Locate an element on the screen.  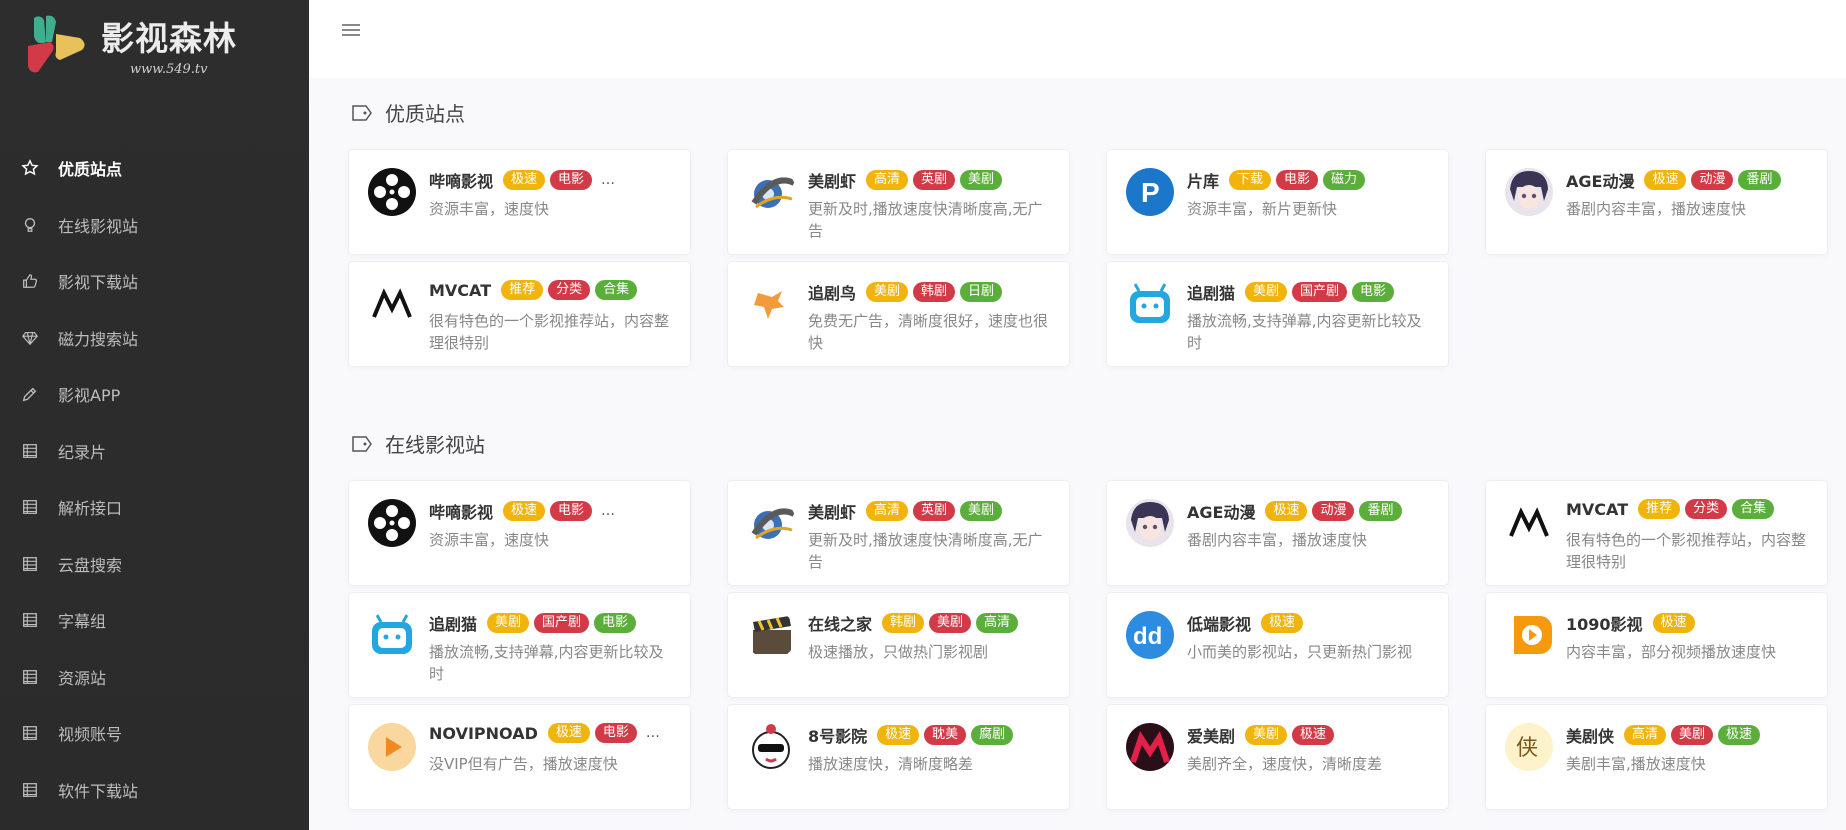
logo-title: 影视森林 is located at coordinates (169, 38).